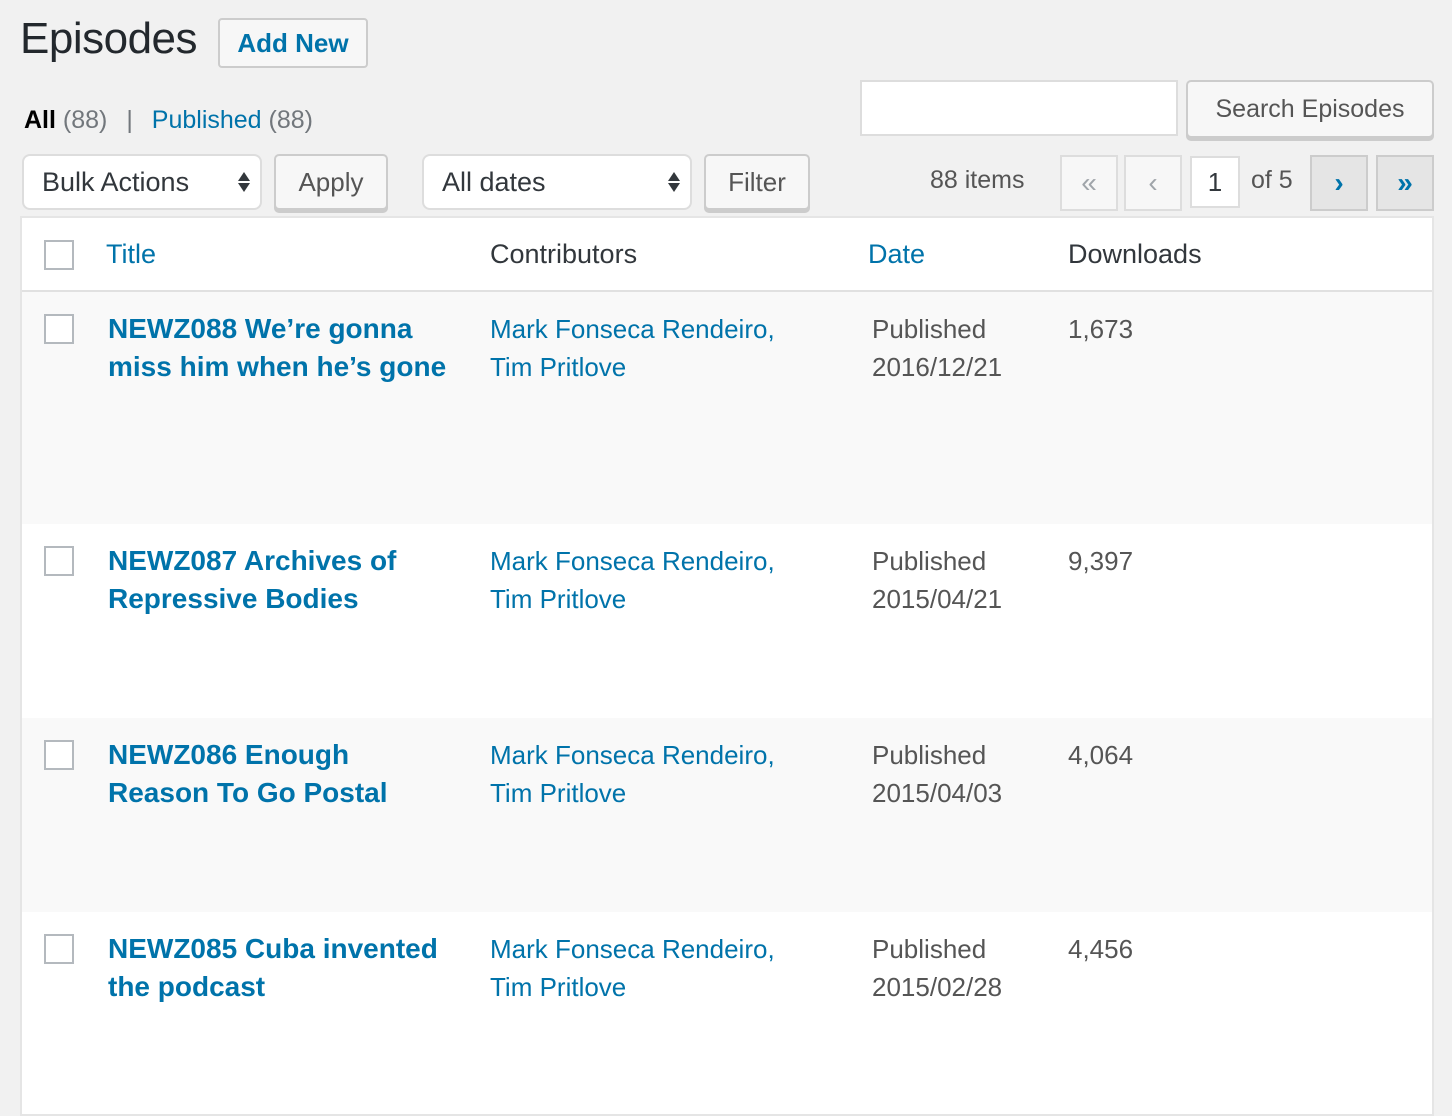 The image size is (1452, 1116). I want to click on chevron-left-icon: ‹, so click(1153, 182).